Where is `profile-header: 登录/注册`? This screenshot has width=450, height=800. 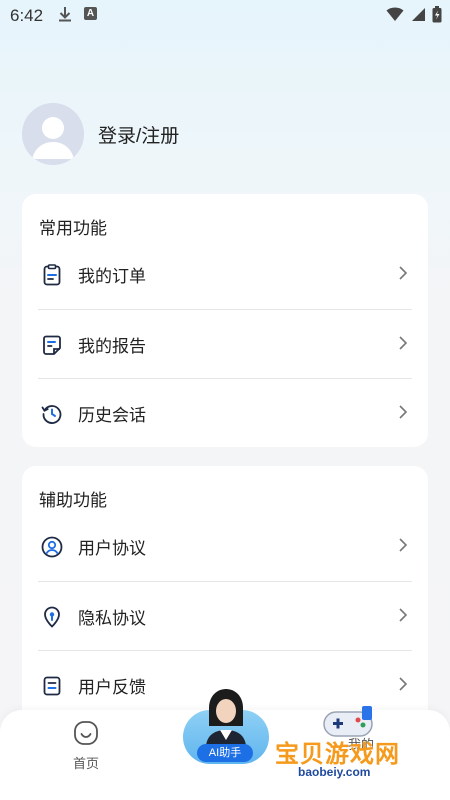 profile-header: 登录/注册 is located at coordinates (100, 134).